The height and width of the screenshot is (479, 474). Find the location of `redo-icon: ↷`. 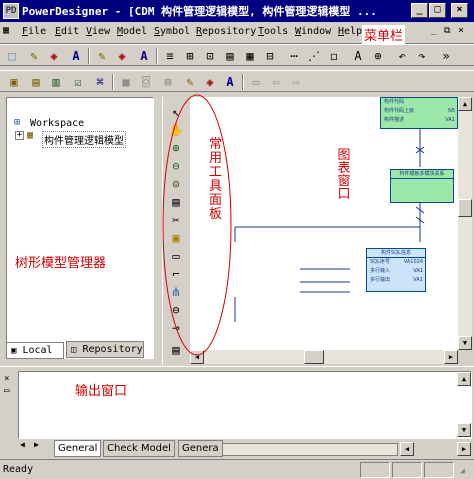

redo-icon: ↷ is located at coordinates (422, 56).